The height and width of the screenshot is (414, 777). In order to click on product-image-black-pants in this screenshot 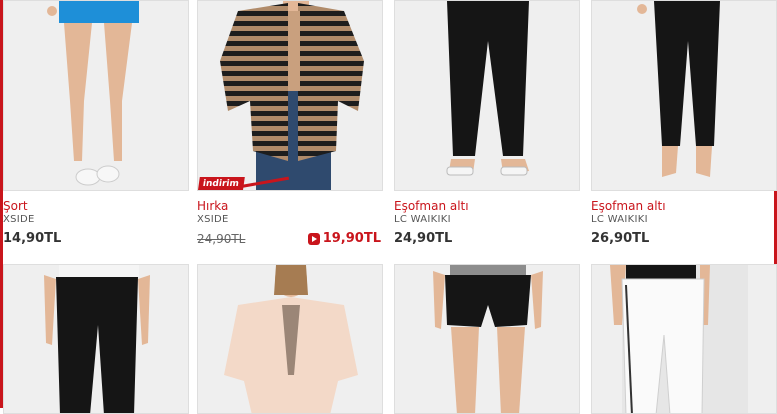, I will do `click(96, 339)`.